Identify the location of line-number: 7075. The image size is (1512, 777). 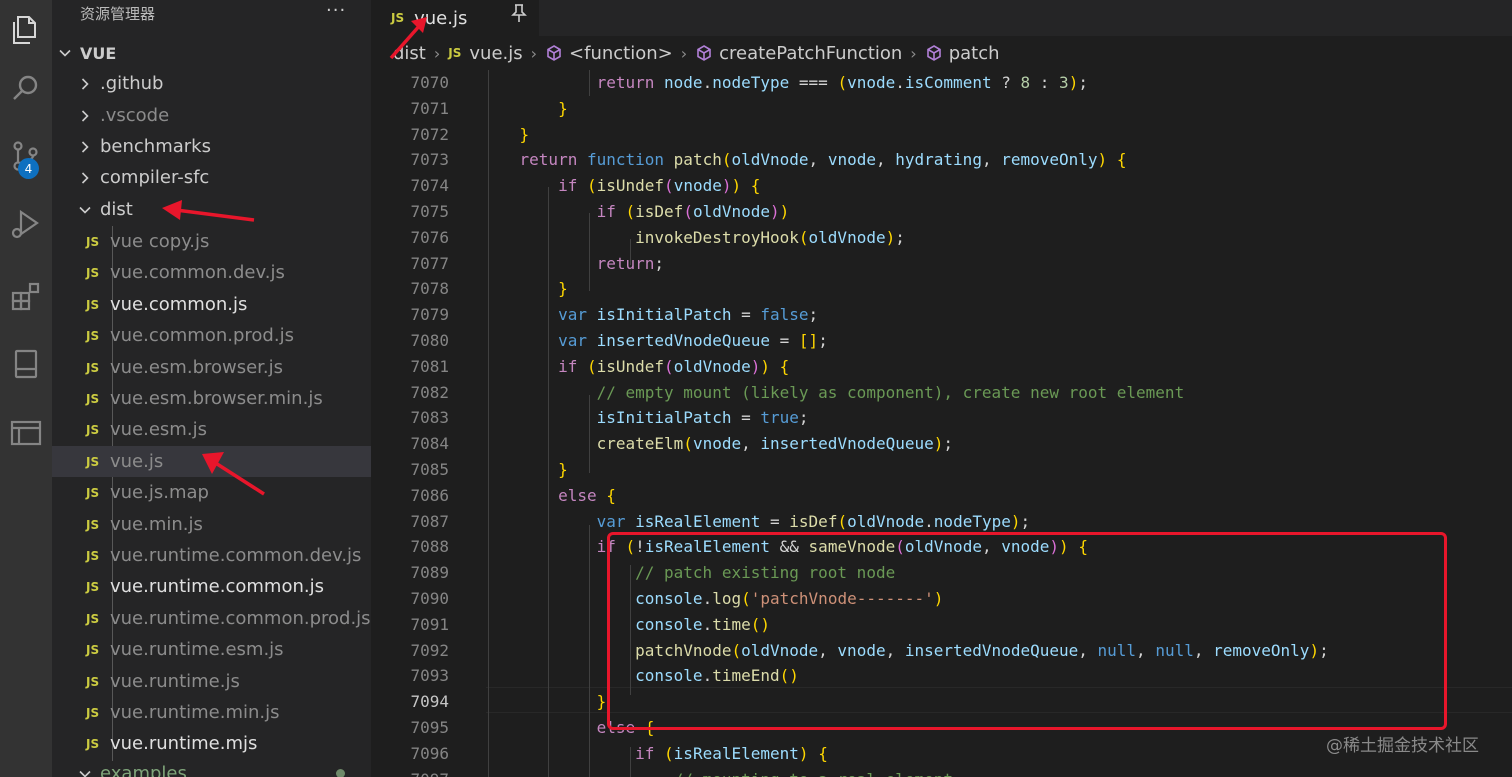
(429, 211).